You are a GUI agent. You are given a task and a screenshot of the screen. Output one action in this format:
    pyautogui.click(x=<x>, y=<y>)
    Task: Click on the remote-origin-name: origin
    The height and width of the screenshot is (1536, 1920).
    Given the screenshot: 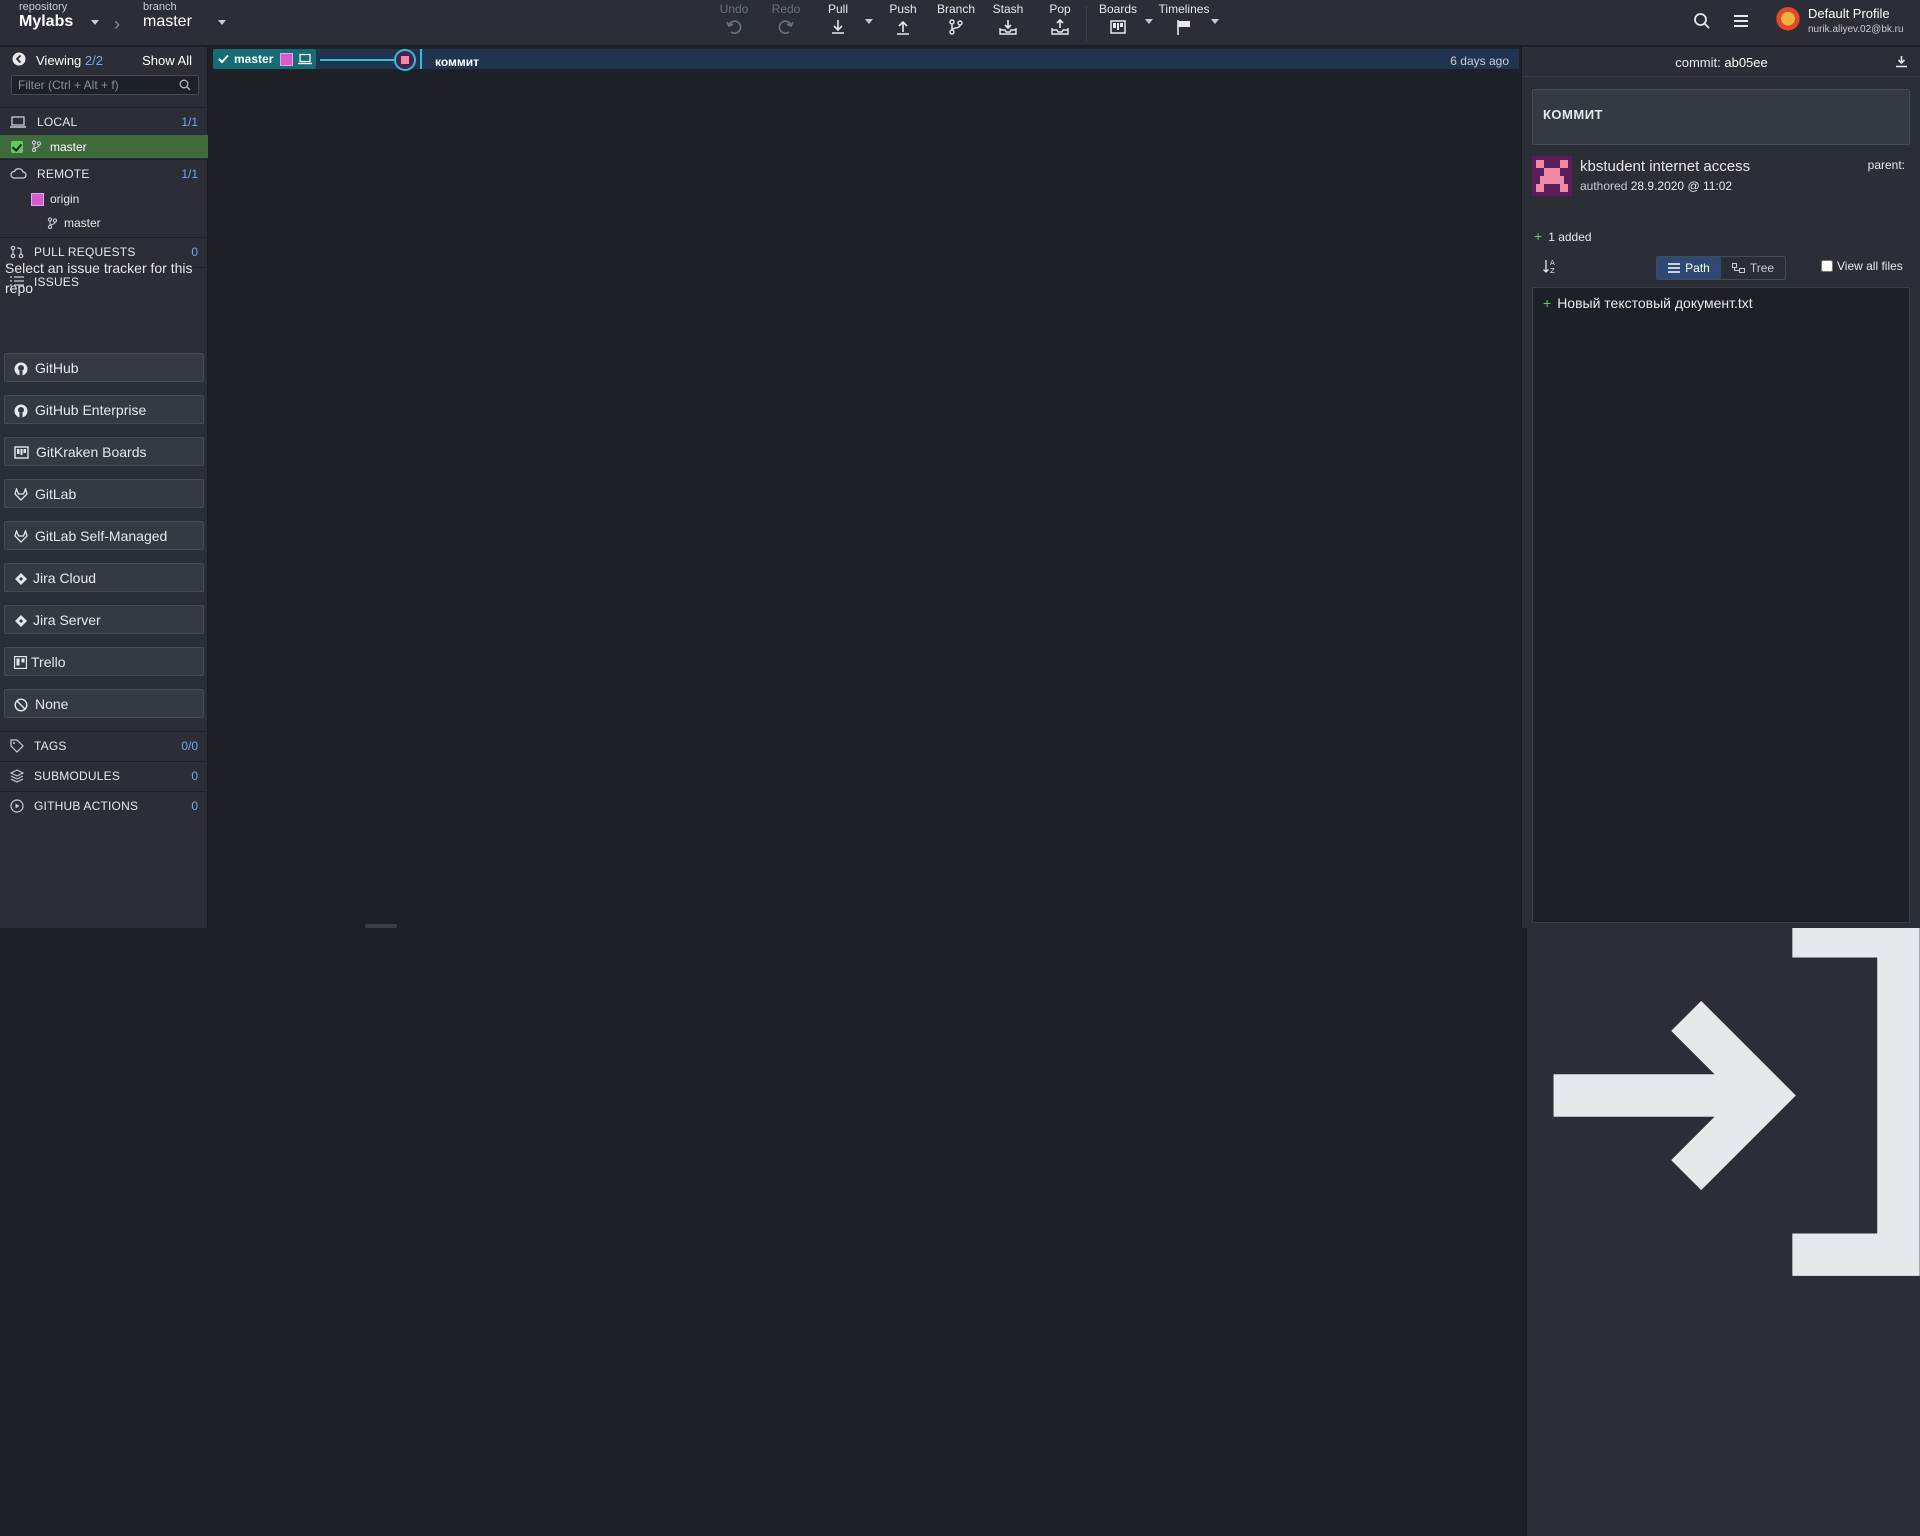 What is the action you would take?
    pyautogui.click(x=65, y=199)
    